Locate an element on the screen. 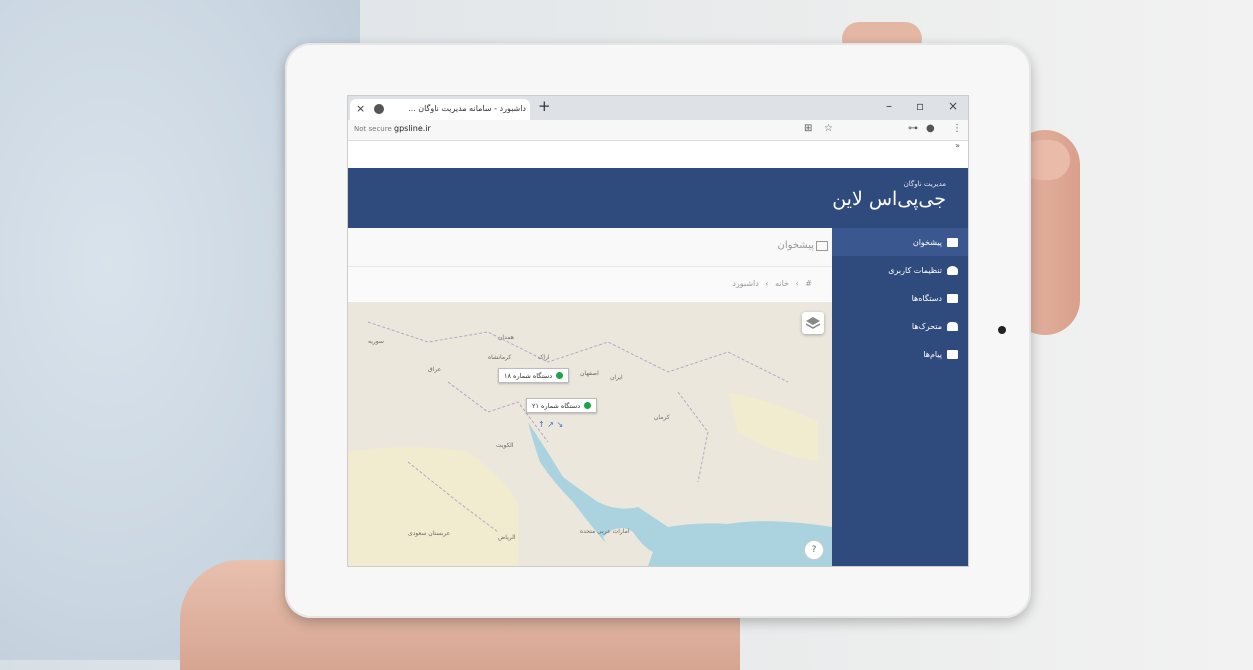 This screenshot has width=1253, height=670. marker-label: دستگاه شماره ۲۱ is located at coordinates (556, 405).